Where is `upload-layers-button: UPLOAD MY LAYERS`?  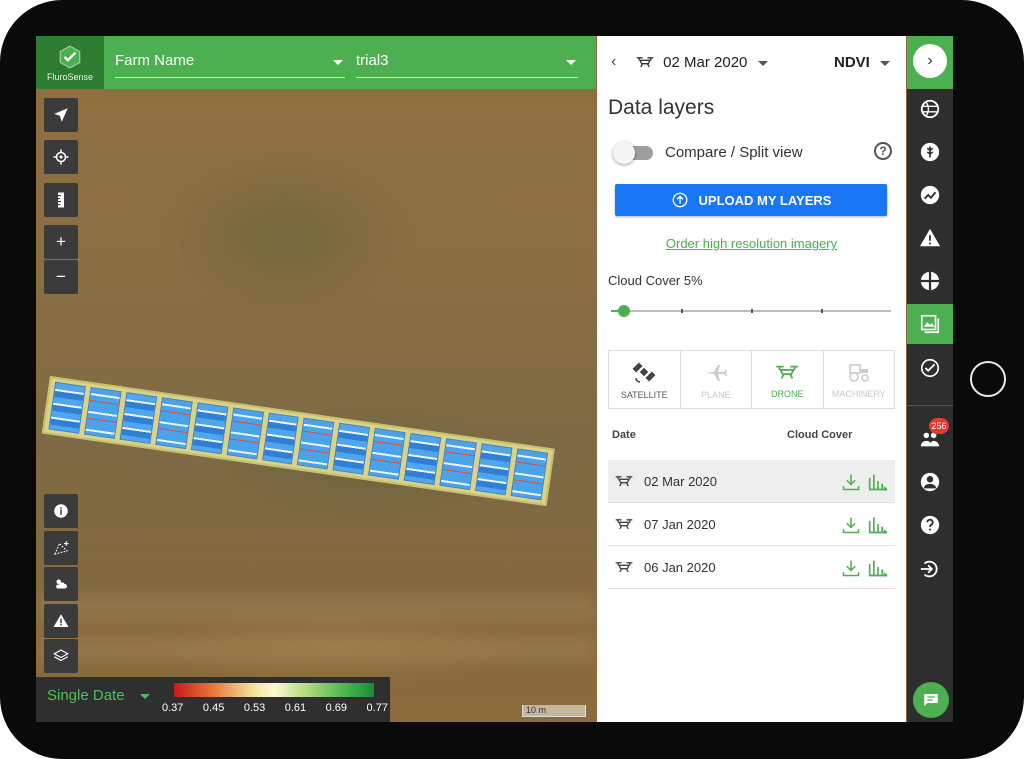
upload-layers-button: UPLOAD MY LAYERS is located at coordinates (751, 200).